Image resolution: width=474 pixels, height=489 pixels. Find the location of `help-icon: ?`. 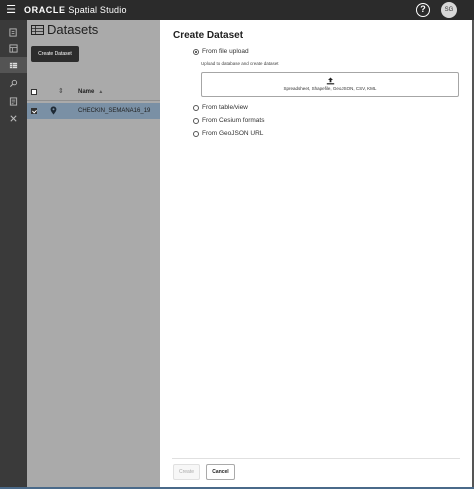

help-icon: ? is located at coordinates (423, 10).